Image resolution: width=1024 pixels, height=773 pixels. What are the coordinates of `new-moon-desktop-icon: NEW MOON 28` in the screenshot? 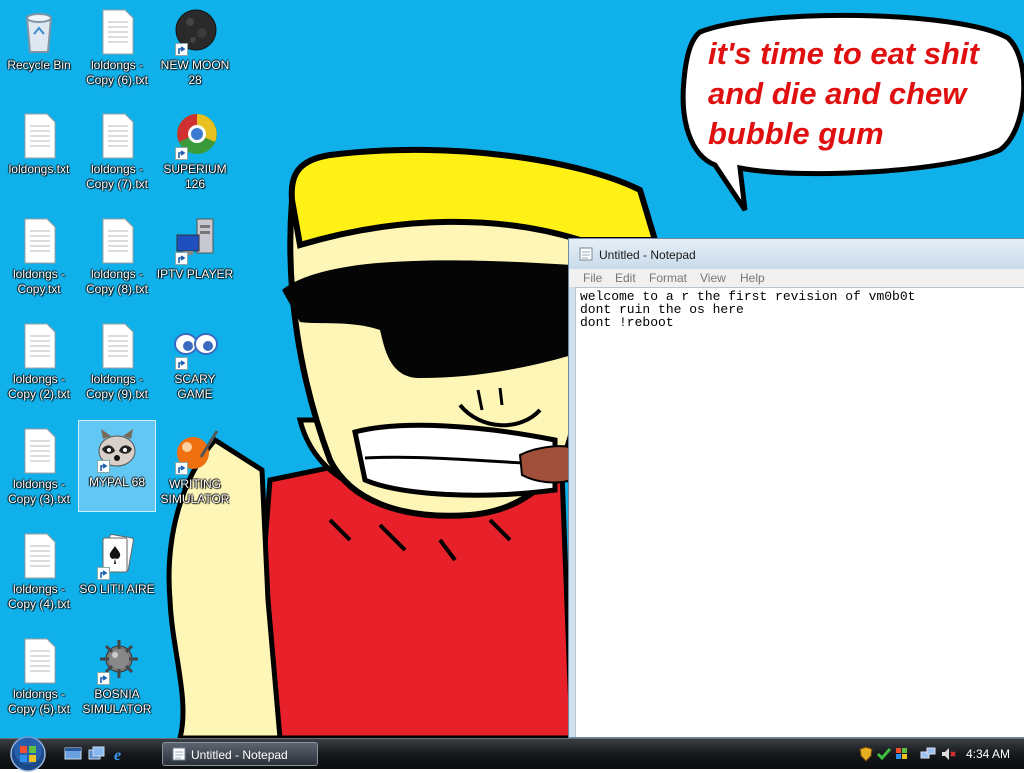 It's located at (195, 50).